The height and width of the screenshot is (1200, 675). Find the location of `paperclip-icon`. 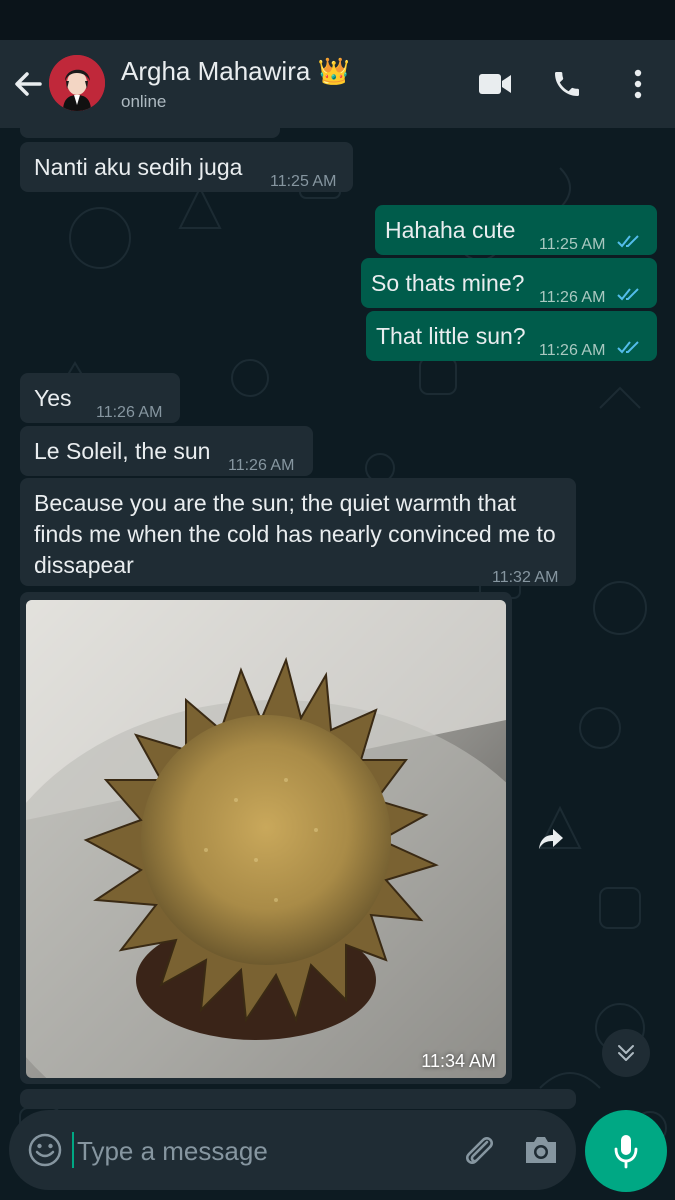

paperclip-icon is located at coordinates (479, 1150).